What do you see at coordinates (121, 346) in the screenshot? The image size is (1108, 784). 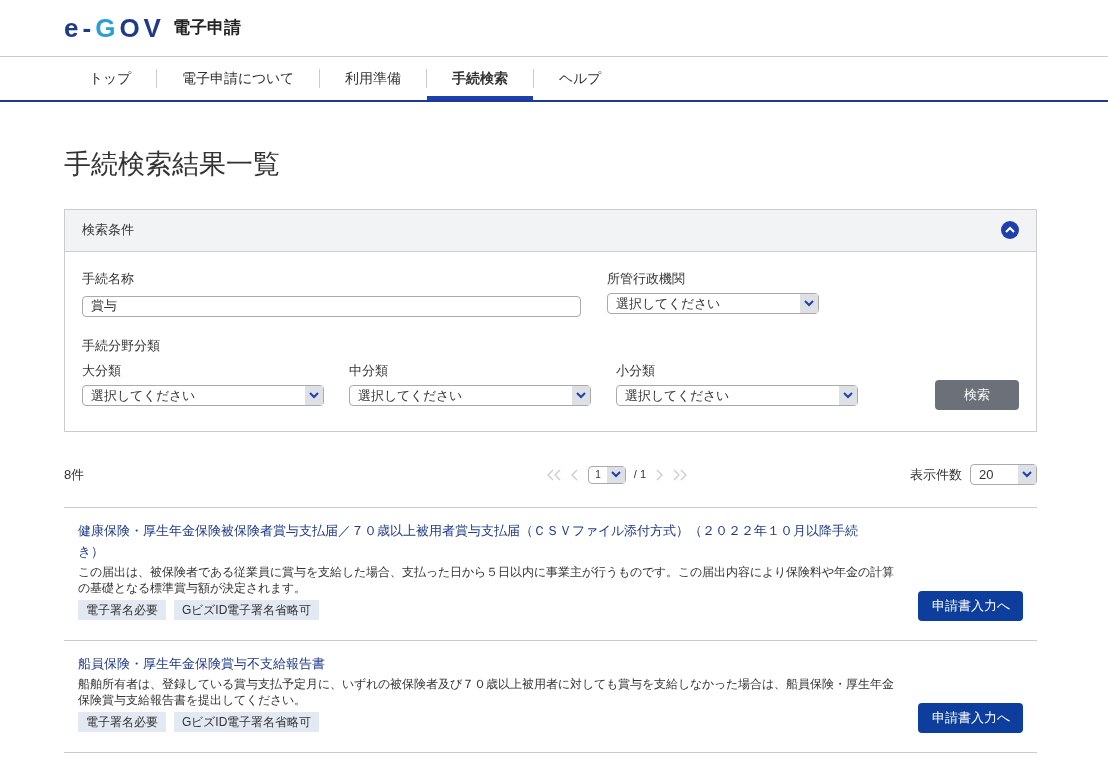 I see `field-label: 手続分野分類` at bounding box center [121, 346].